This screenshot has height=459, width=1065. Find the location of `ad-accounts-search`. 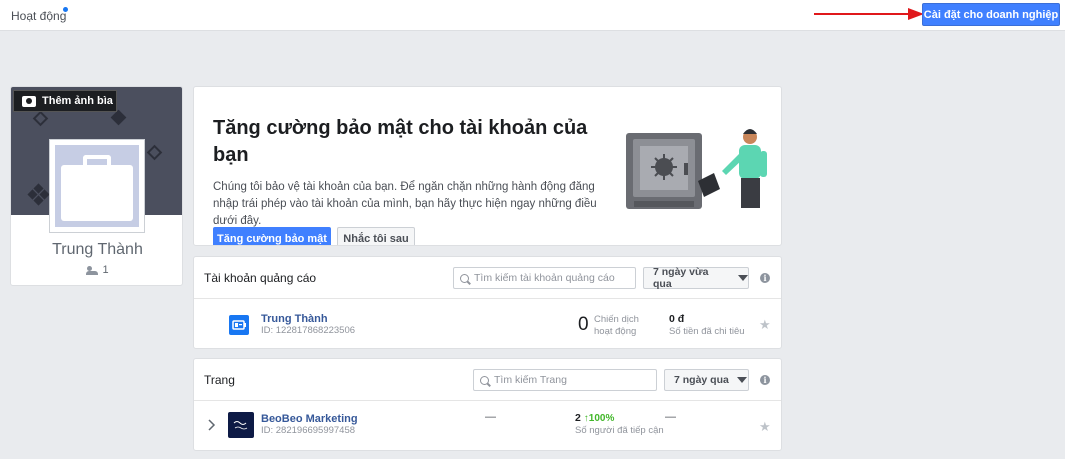

ad-accounts-search is located at coordinates (544, 278).